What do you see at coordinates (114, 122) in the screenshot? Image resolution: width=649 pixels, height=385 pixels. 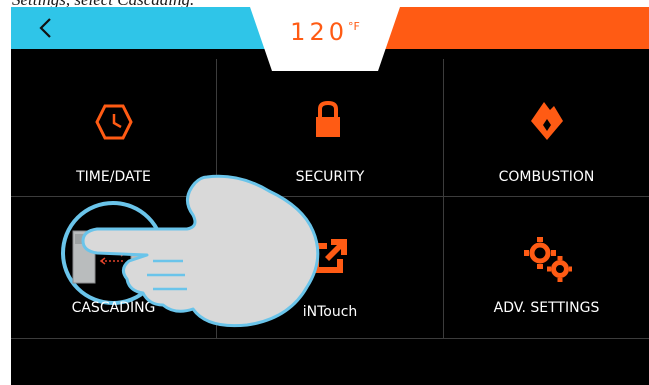 I see `clock-icon` at bounding box center [114, 122].